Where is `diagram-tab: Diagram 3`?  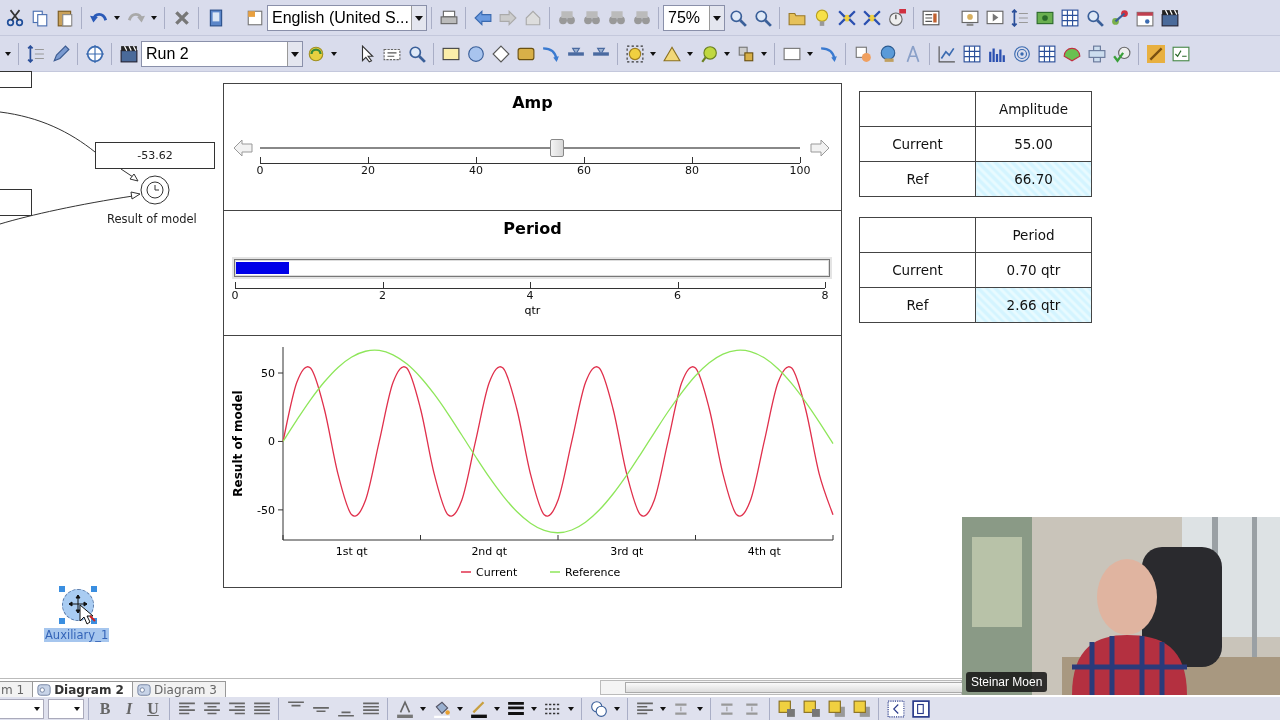 diagram-tab: Diagram 3 is located at coordinates (178, 689).